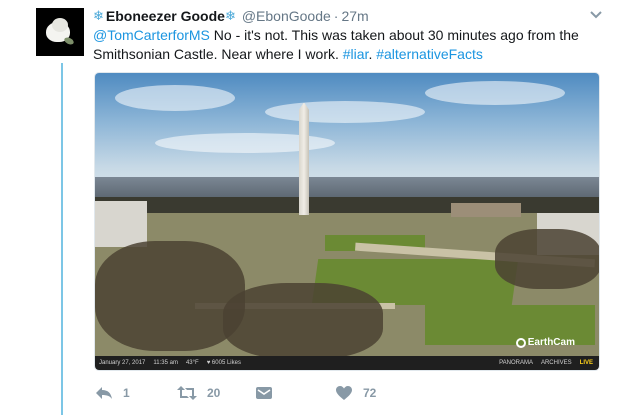  I want to click on author-name: Eboneezer Goode, so click(165, 16).